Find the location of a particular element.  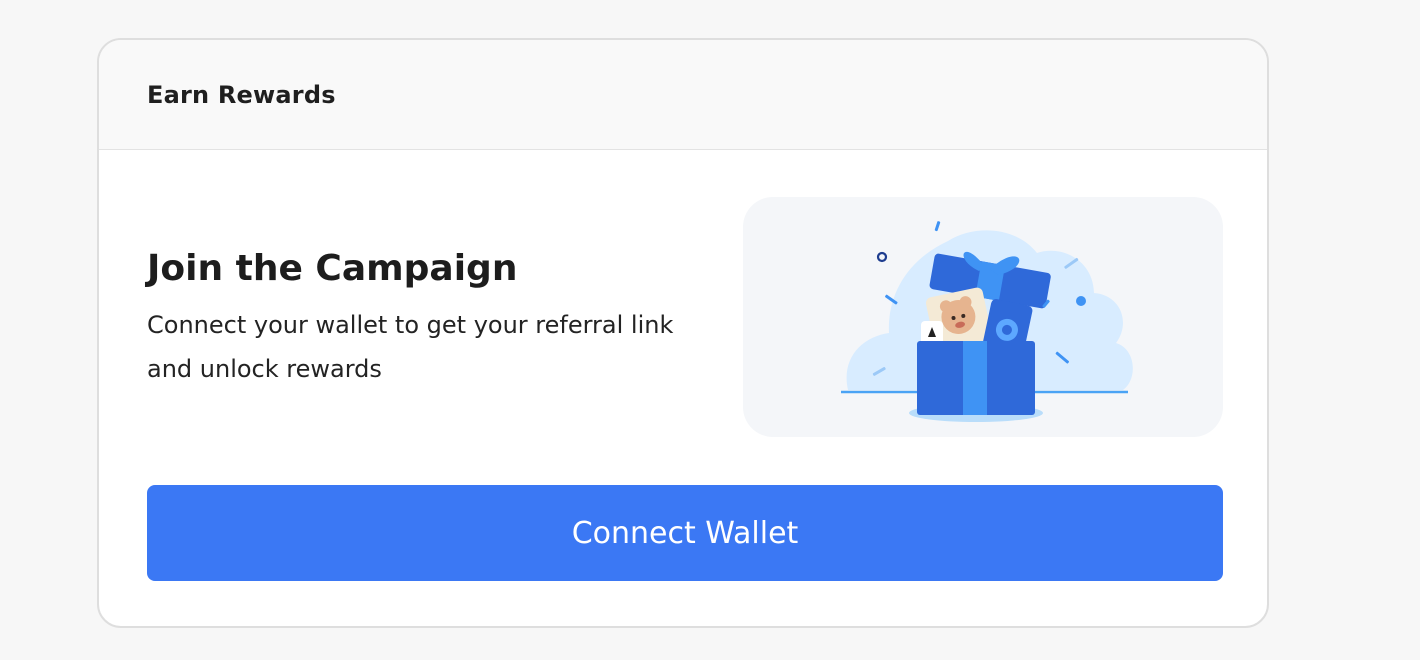

card-header: Earn Rewards is located at coordinates (683, 95).